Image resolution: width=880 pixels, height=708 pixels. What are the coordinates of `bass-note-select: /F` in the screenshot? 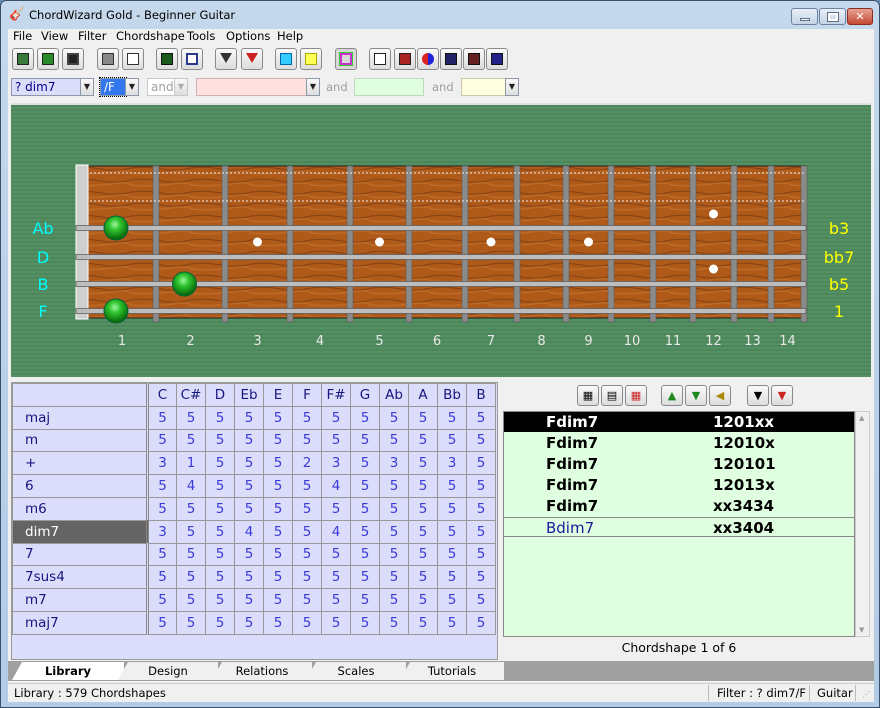 It's located at (113, 87).